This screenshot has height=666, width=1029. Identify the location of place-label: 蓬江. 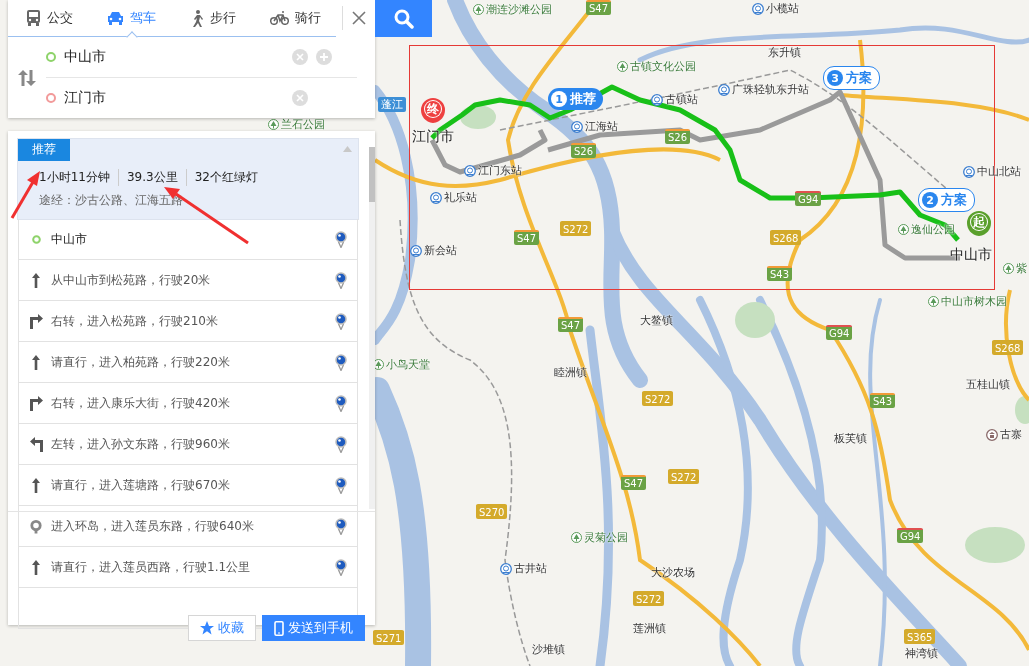
(392, 104).